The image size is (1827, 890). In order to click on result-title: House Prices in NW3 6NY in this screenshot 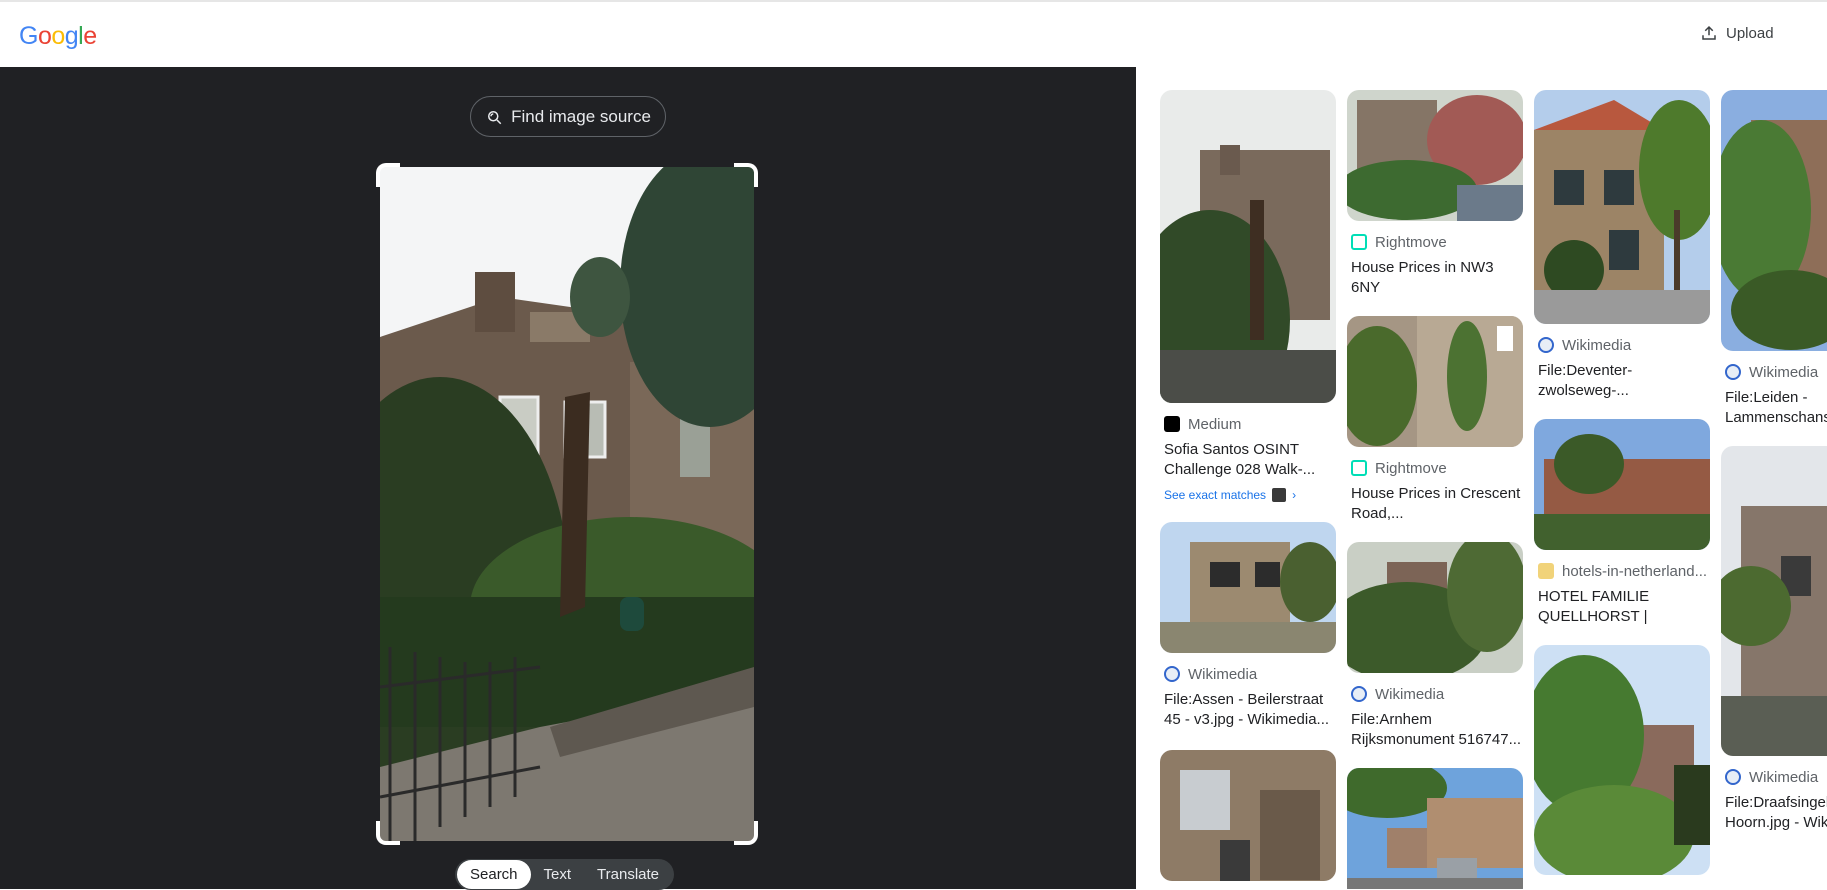, I will do `click(1435, 278)`.